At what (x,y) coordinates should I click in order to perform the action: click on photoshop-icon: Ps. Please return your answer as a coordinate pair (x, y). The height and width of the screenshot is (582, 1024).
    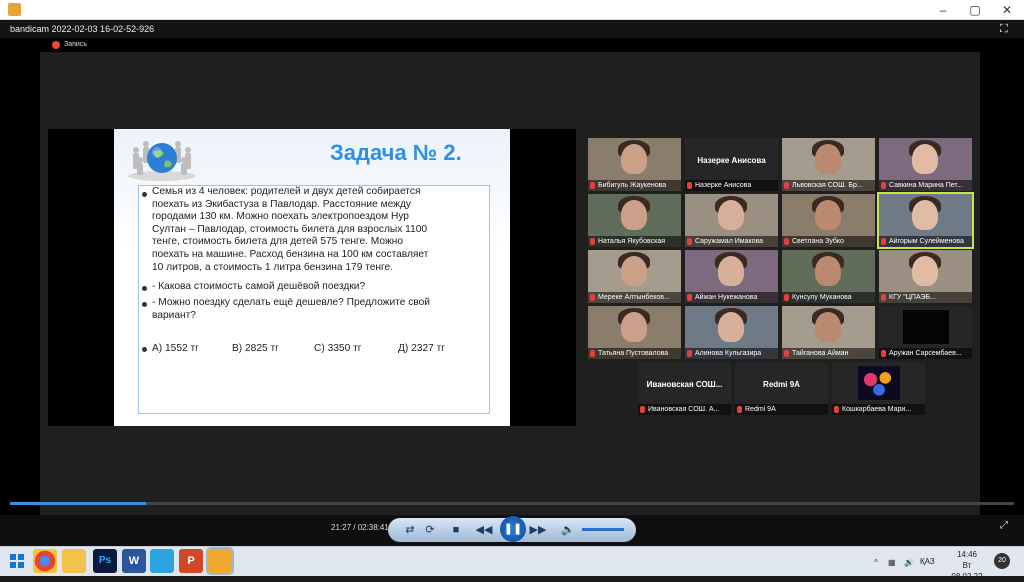
    Looking at the image, I should click on (105, 561).